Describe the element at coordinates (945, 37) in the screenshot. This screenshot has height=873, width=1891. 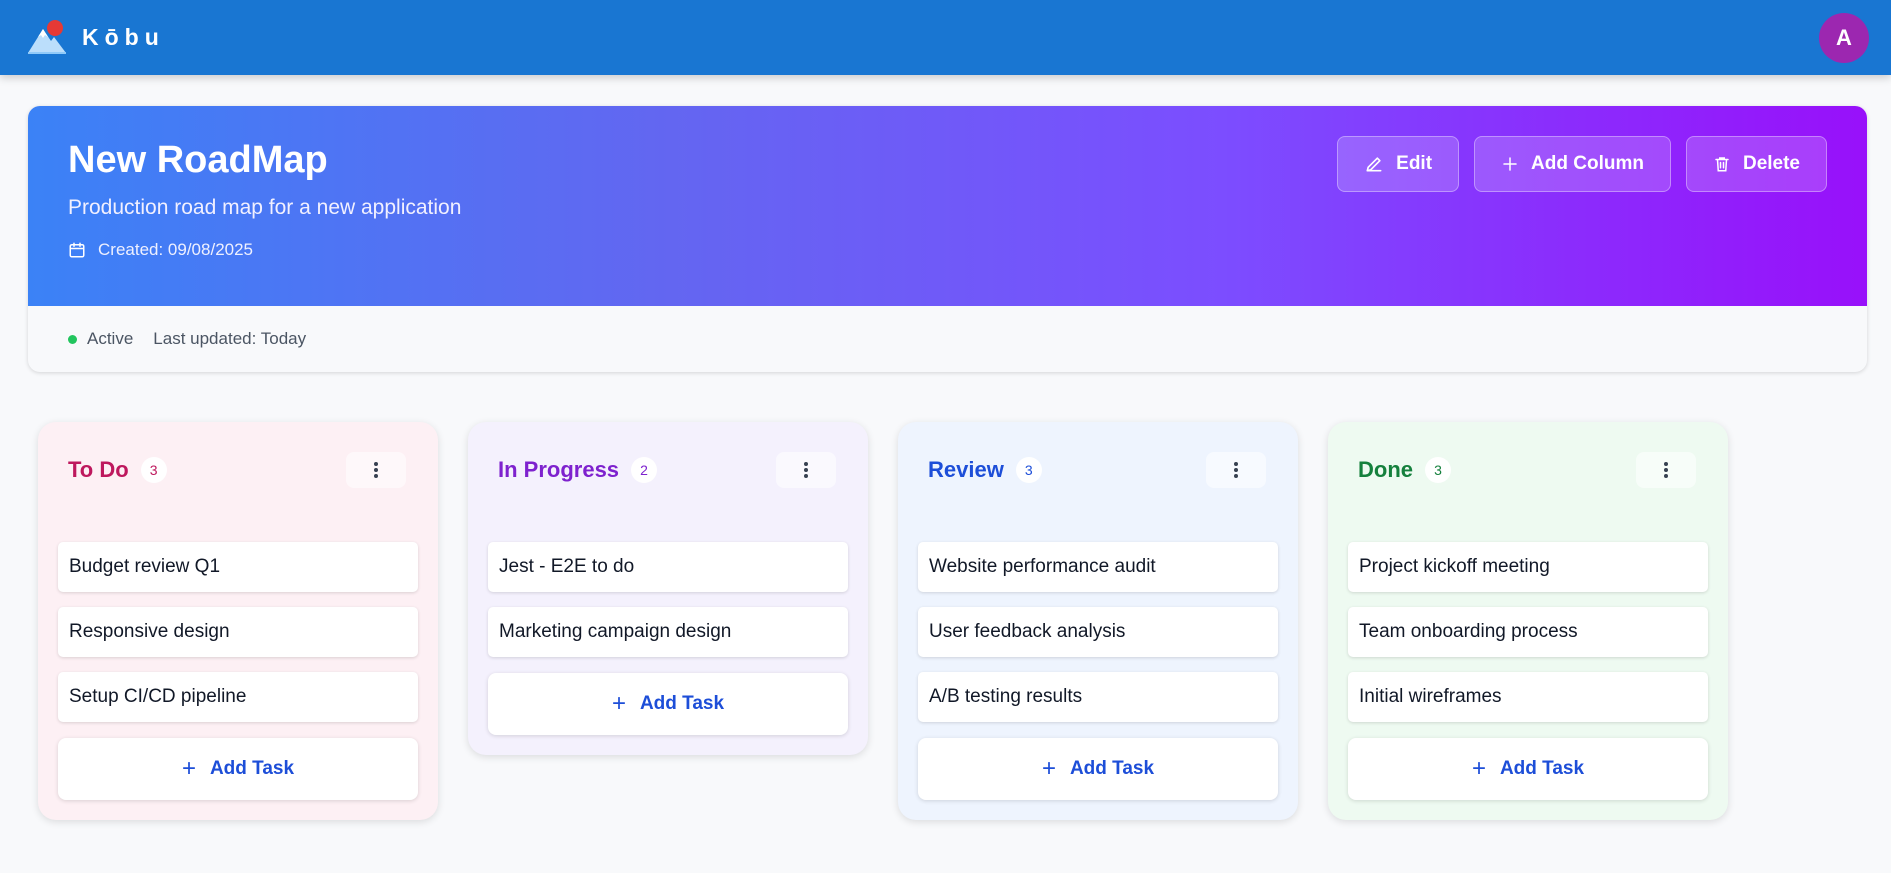
I see `top-app-bar: Kōbu A` at that location.